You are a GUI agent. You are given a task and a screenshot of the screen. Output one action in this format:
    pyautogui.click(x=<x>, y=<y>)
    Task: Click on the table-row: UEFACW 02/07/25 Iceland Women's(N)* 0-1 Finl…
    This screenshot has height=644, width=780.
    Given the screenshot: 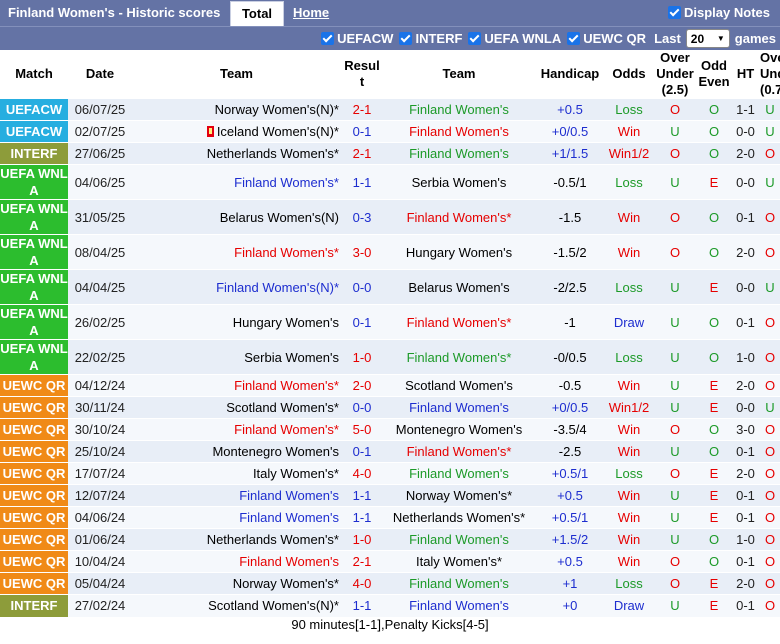 What is the action you would take?
    pyautogui.click(x=390, y=131)
    